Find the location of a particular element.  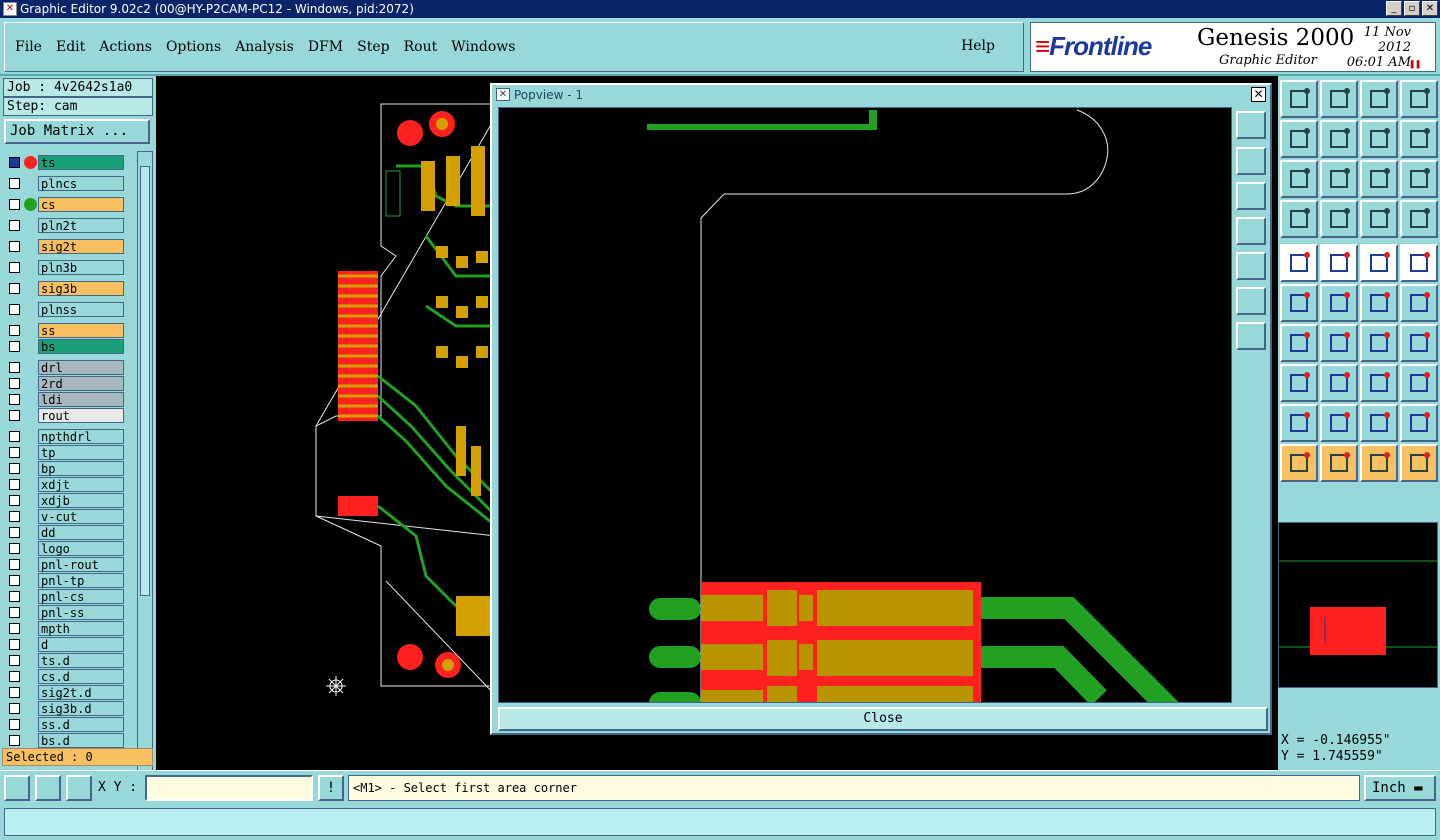

layer-scrollbar is located at coordinates (145, 484).